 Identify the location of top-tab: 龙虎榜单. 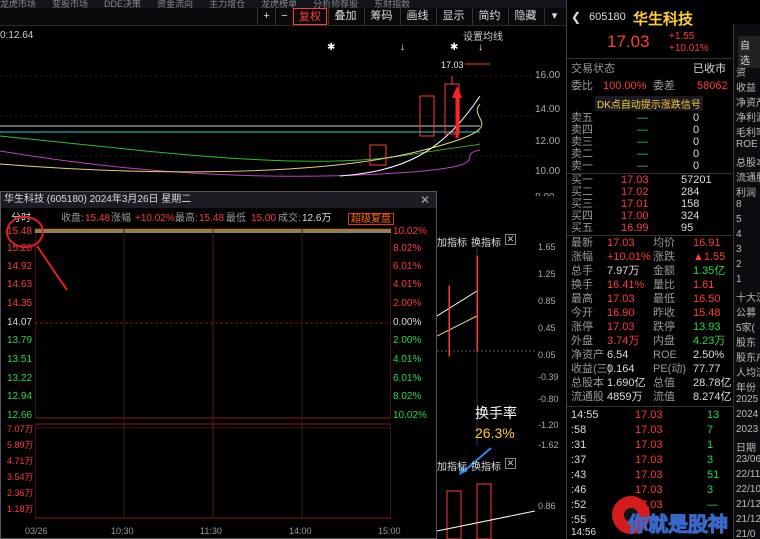
(279, 4).